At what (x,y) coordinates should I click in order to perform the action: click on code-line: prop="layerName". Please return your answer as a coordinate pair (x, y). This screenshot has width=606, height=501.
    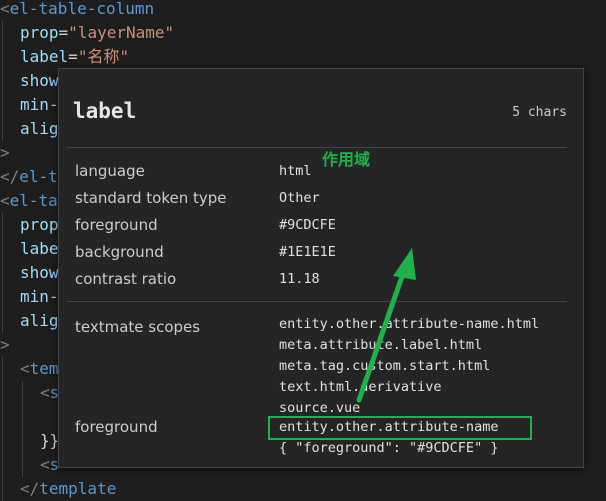
    Looking at the image, I should click on (97, 33).